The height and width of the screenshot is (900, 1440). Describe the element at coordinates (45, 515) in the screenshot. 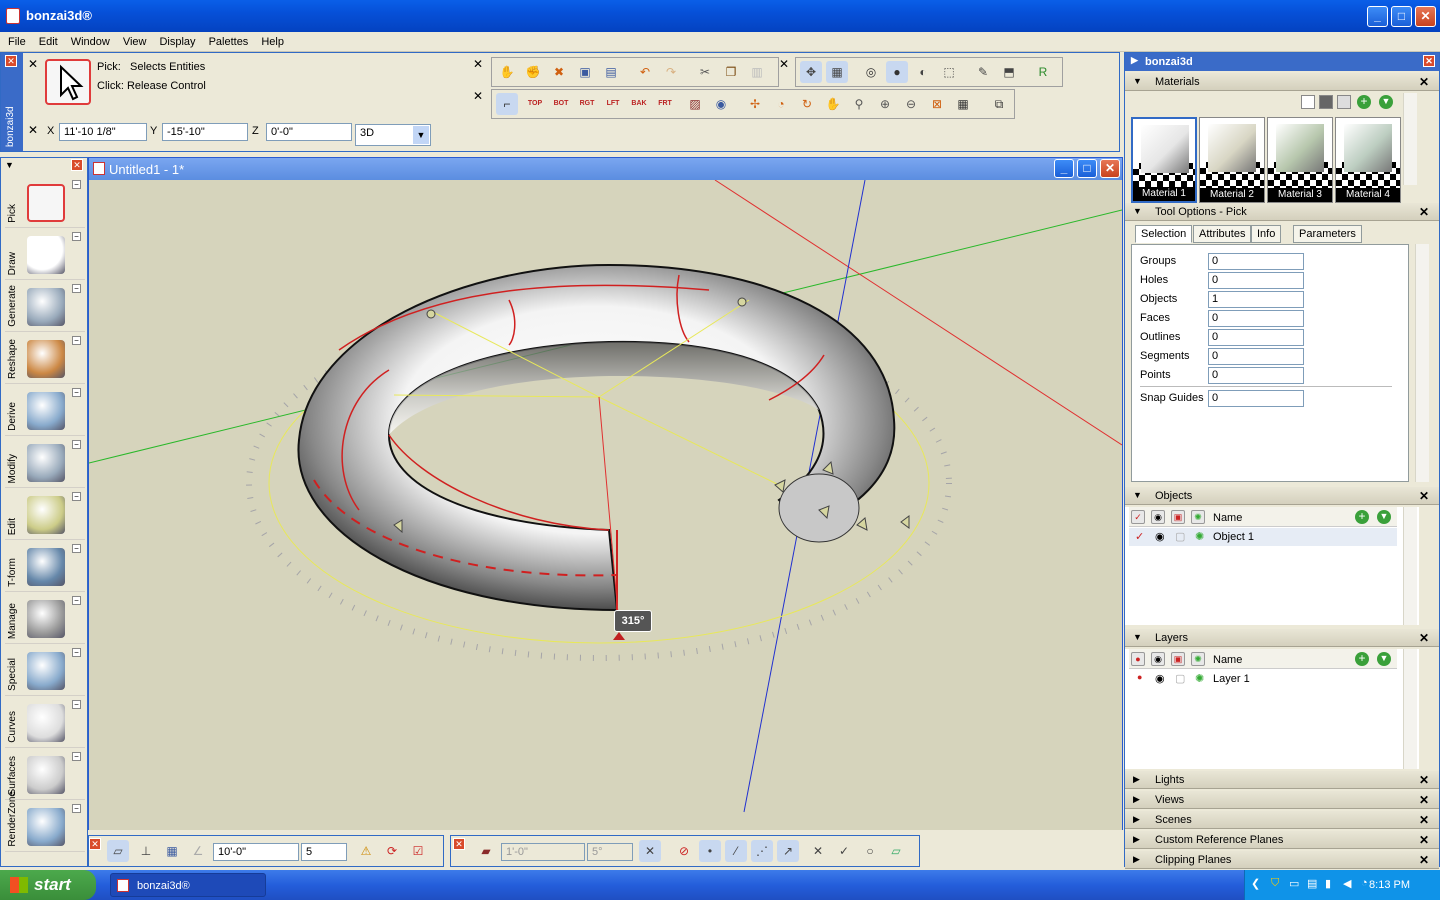

I see `tool-edit: Edit −` at that location.